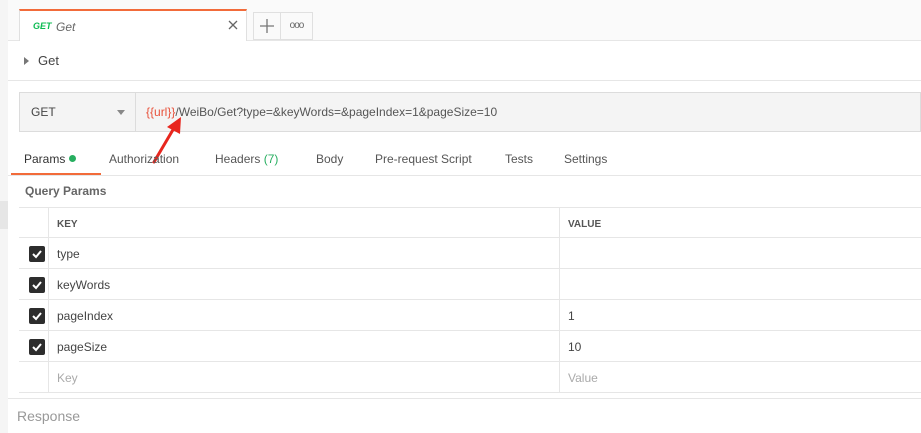 The height and width of the screenshot is (433, 921). Describe the element at coordinates (49, 416) in the screenshot. I see `response-label: Response` at that location.